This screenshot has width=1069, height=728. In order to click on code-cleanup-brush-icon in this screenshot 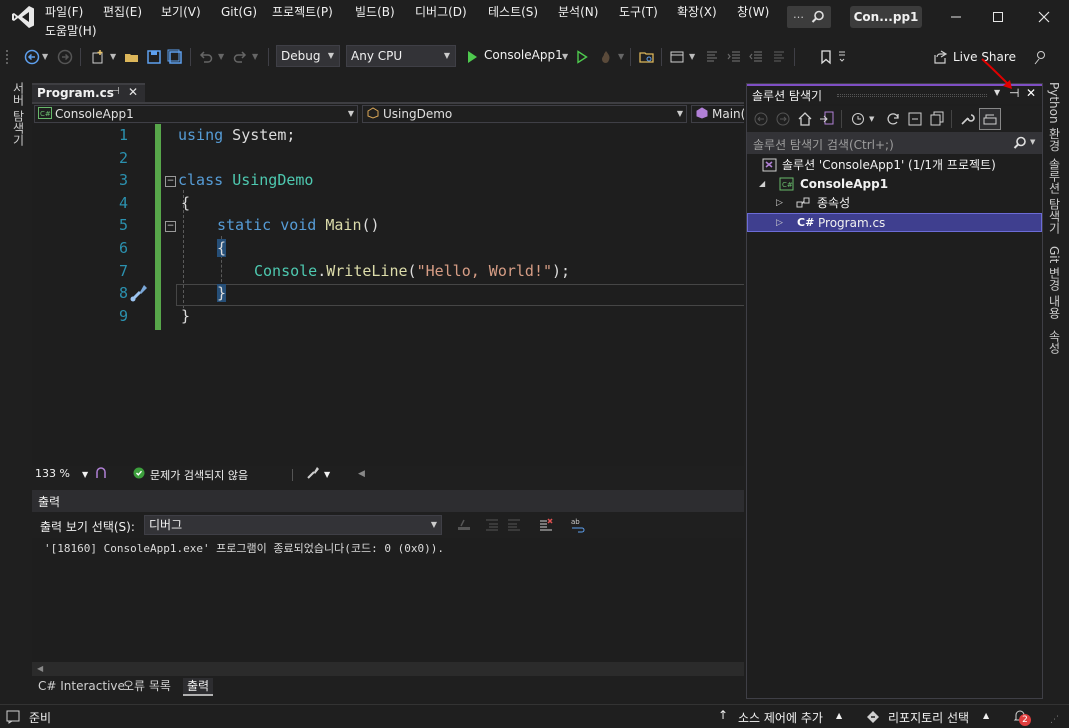, I will do `click(313, 474)`.